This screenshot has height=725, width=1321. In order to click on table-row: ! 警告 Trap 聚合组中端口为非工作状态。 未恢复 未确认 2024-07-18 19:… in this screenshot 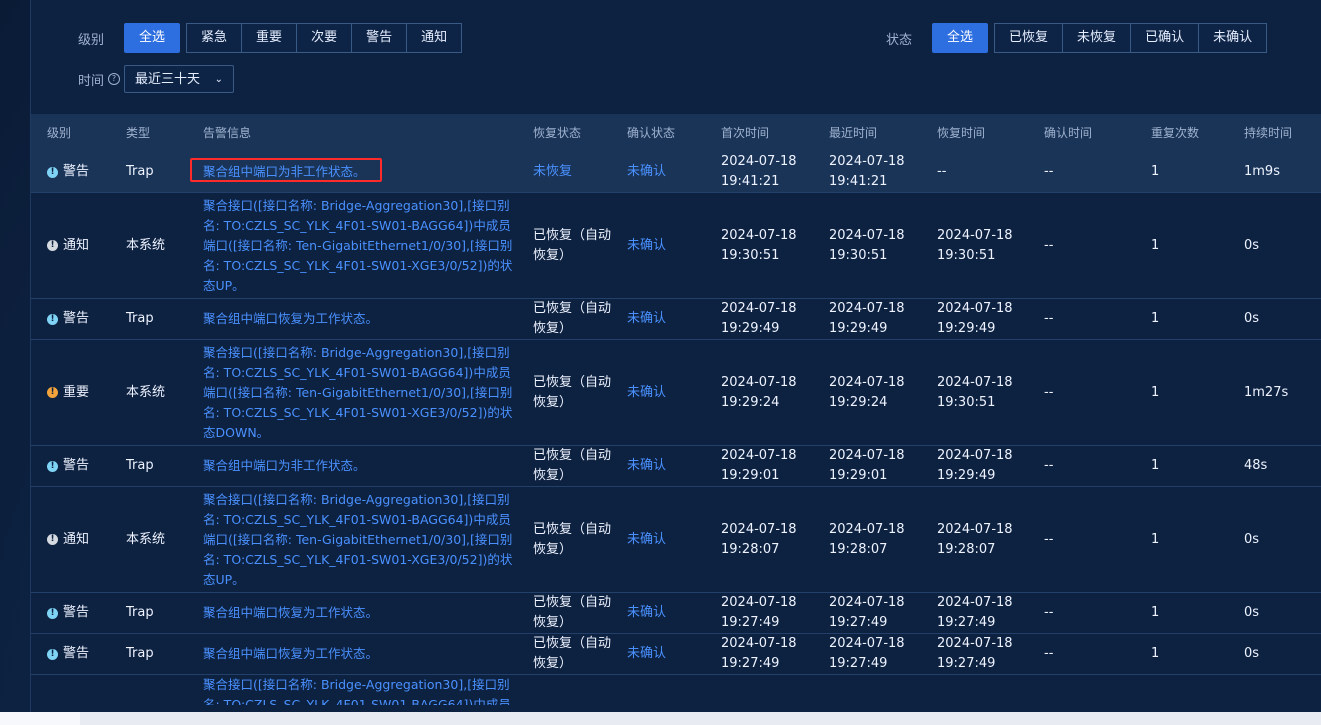, I will do `click(676, 172)`.